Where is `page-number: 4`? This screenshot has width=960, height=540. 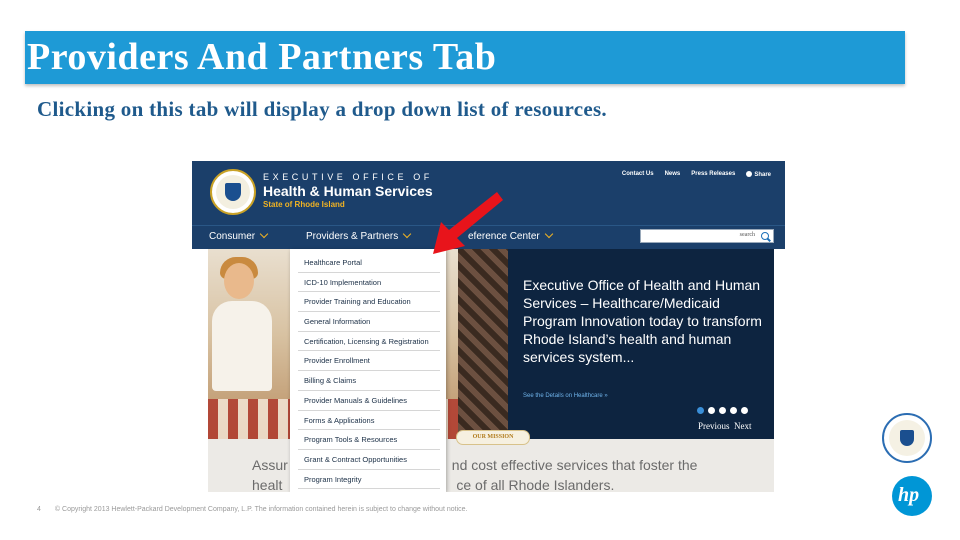 page-number: 4 is located at coordinates (39, 509).